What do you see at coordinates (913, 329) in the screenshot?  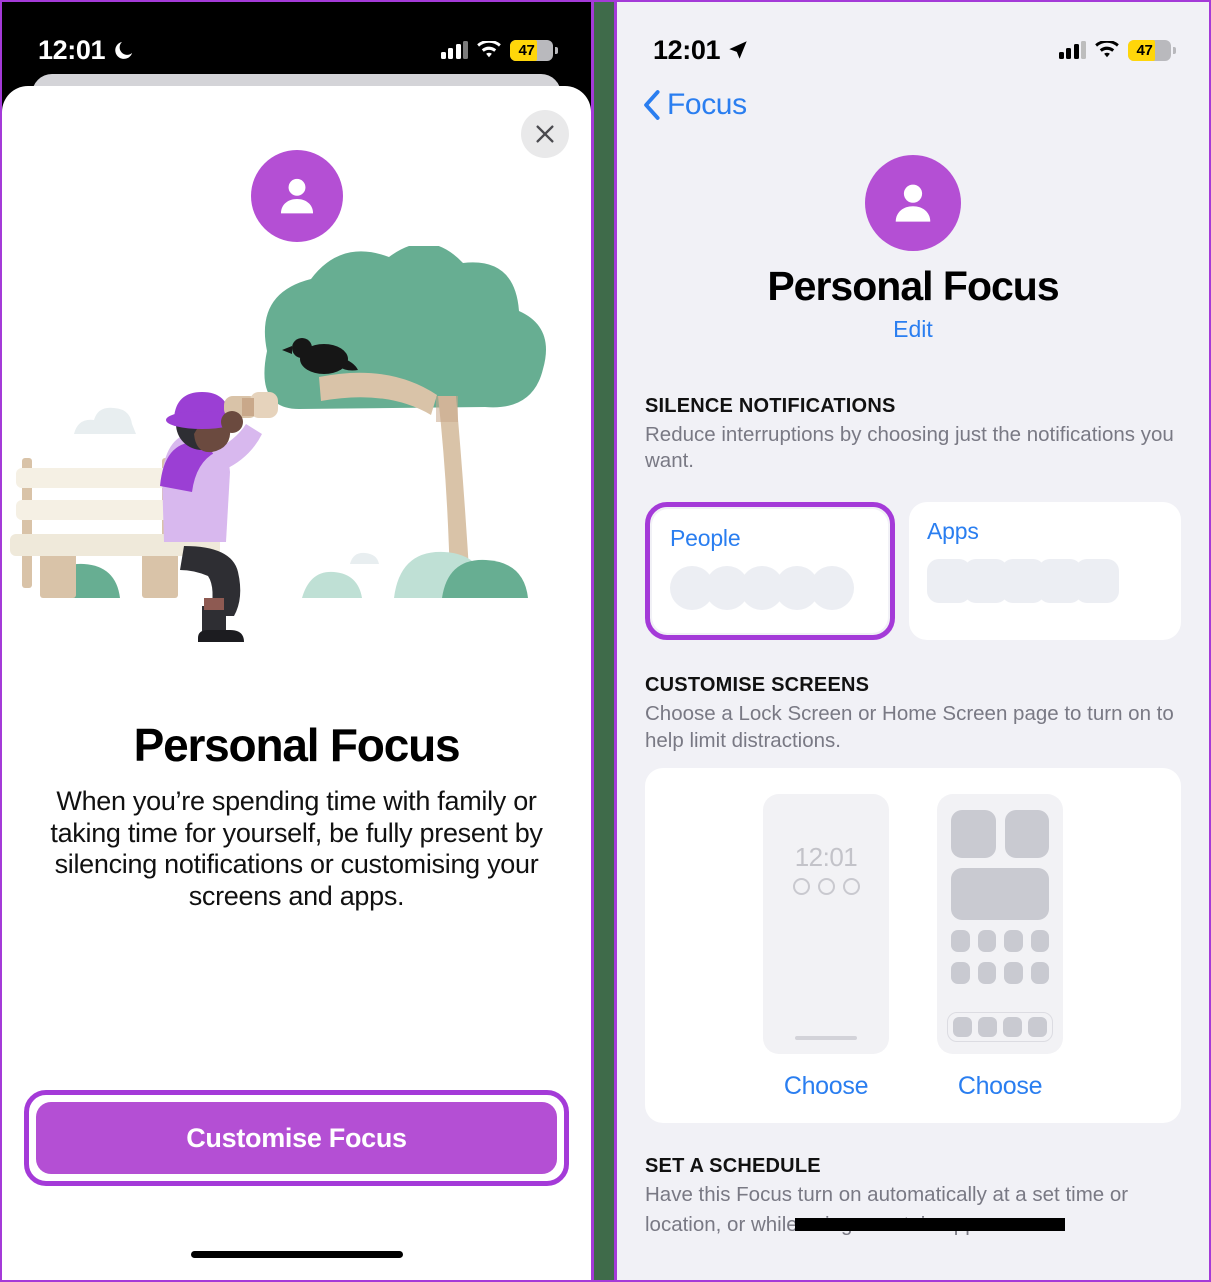 I see `edit-link: Edit` at bounding box center [913, 329].